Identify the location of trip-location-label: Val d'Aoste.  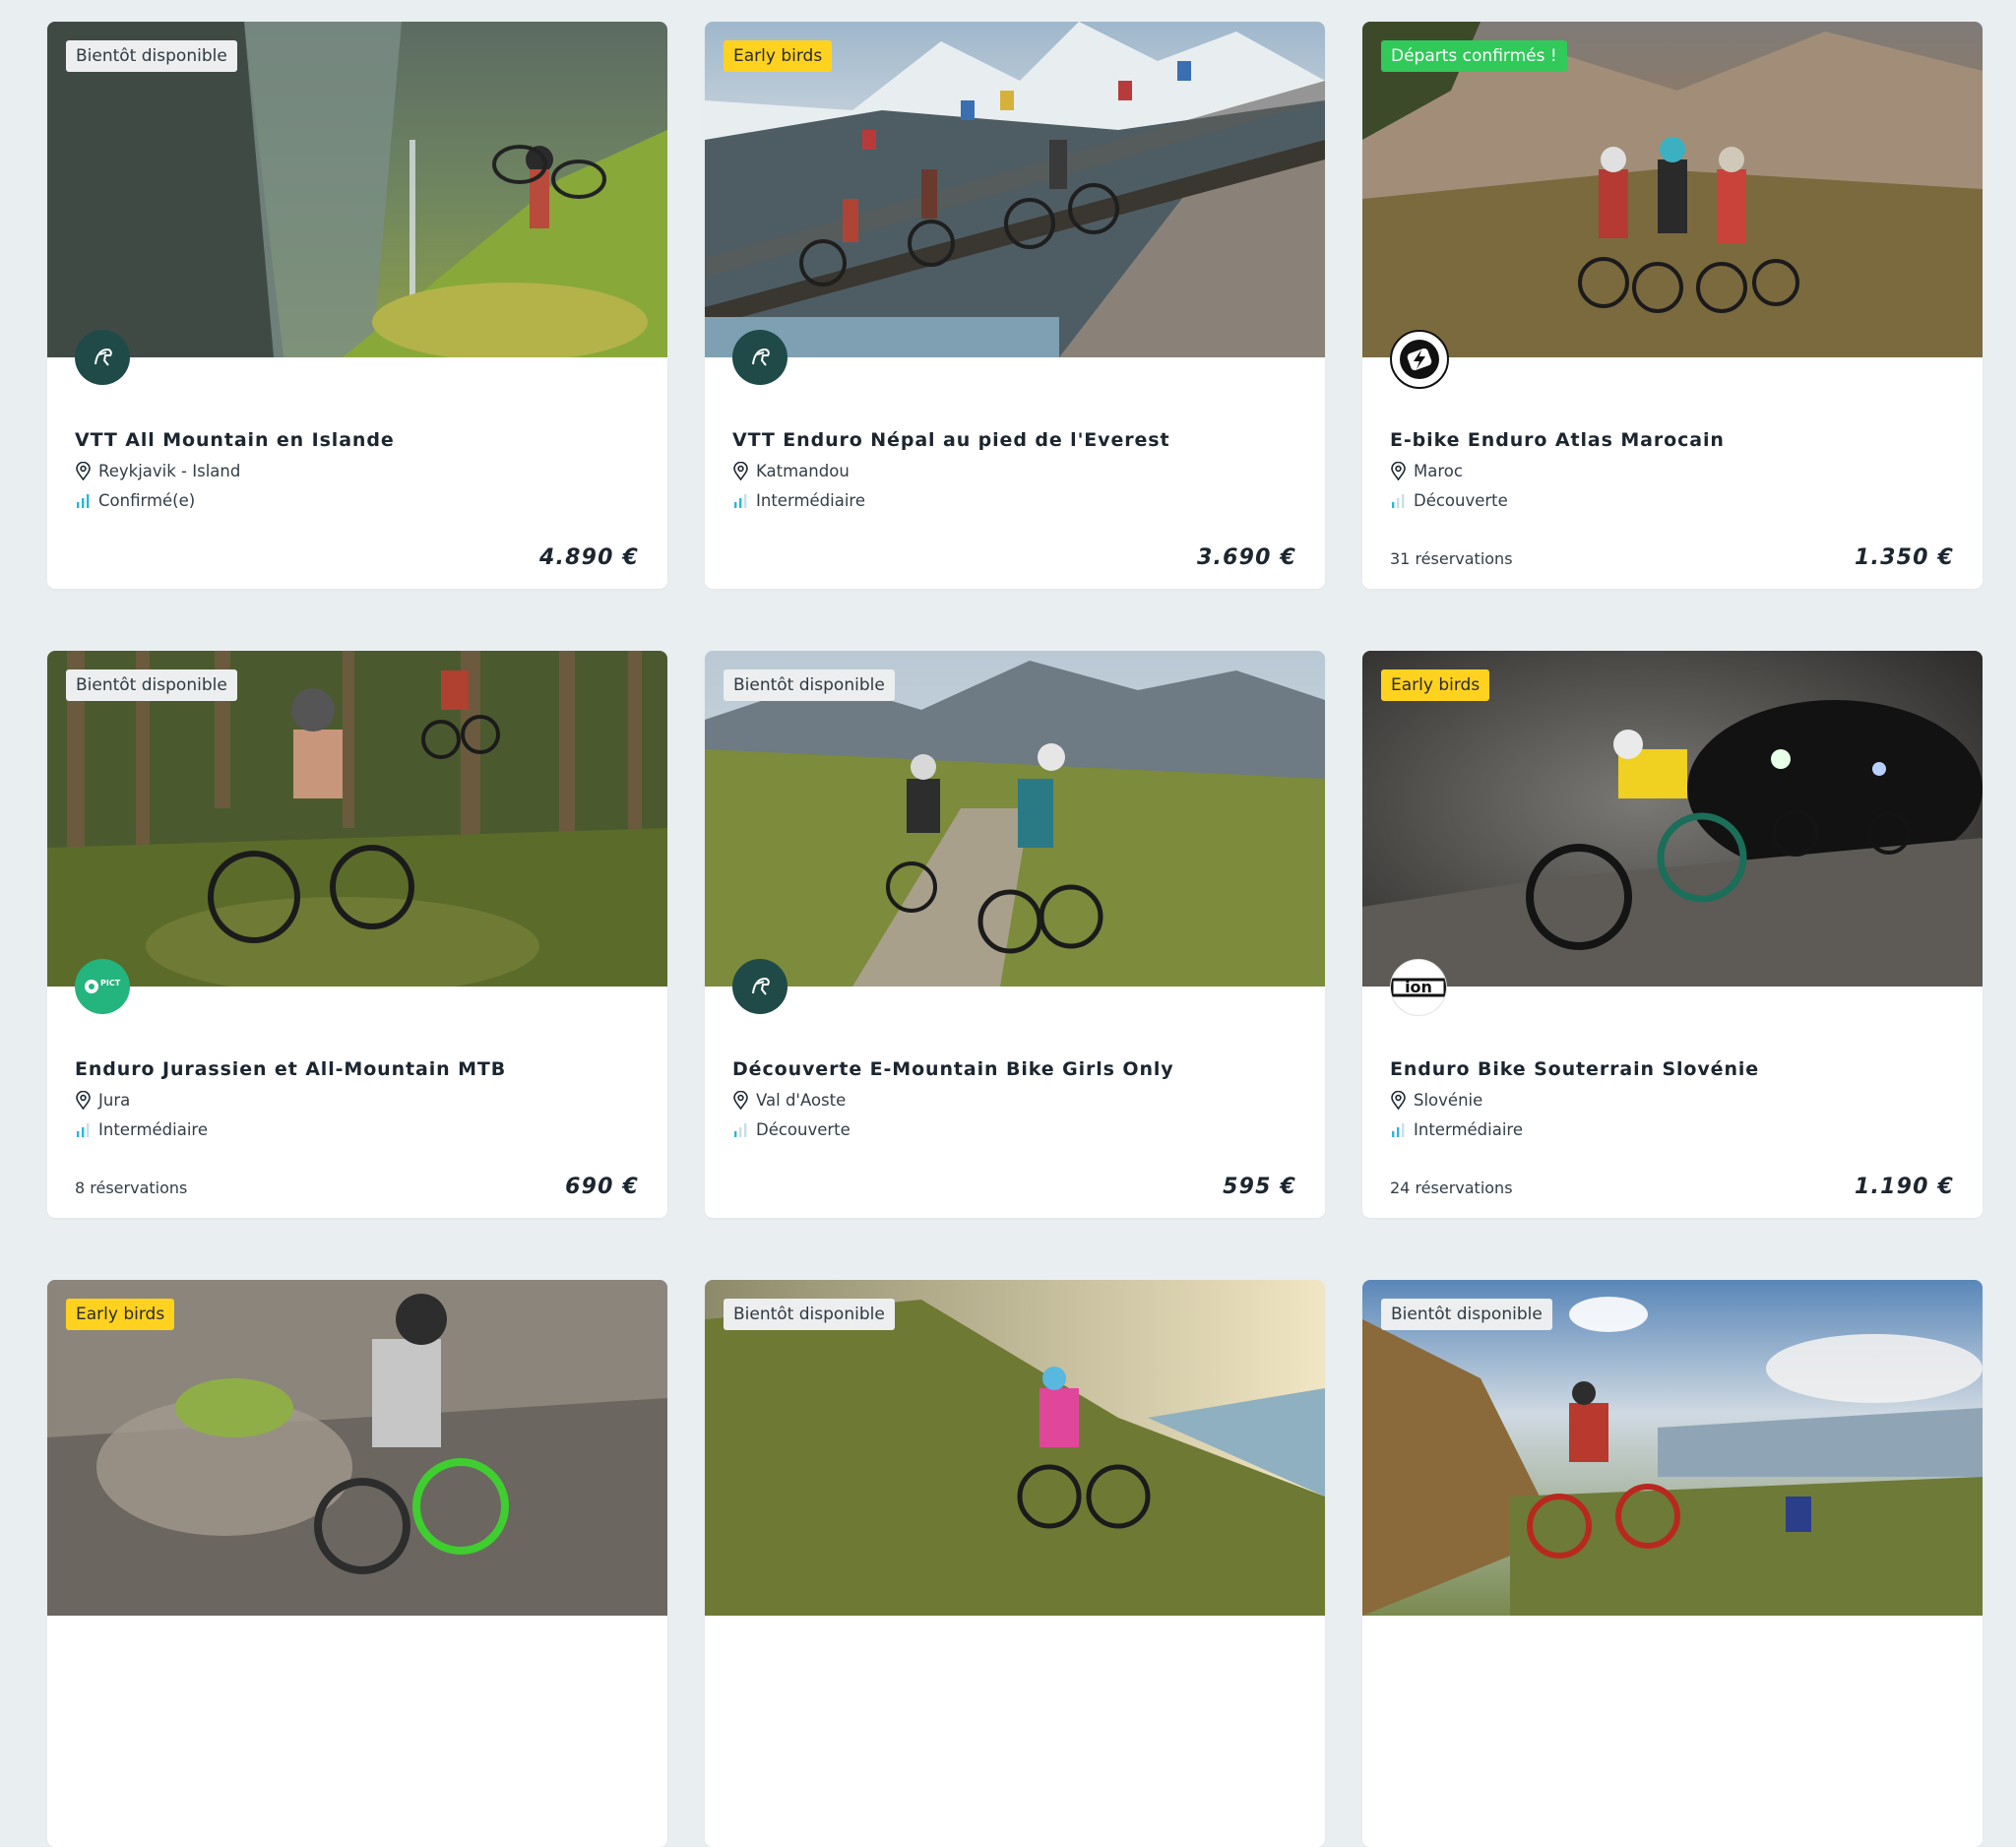
(801, 1100).